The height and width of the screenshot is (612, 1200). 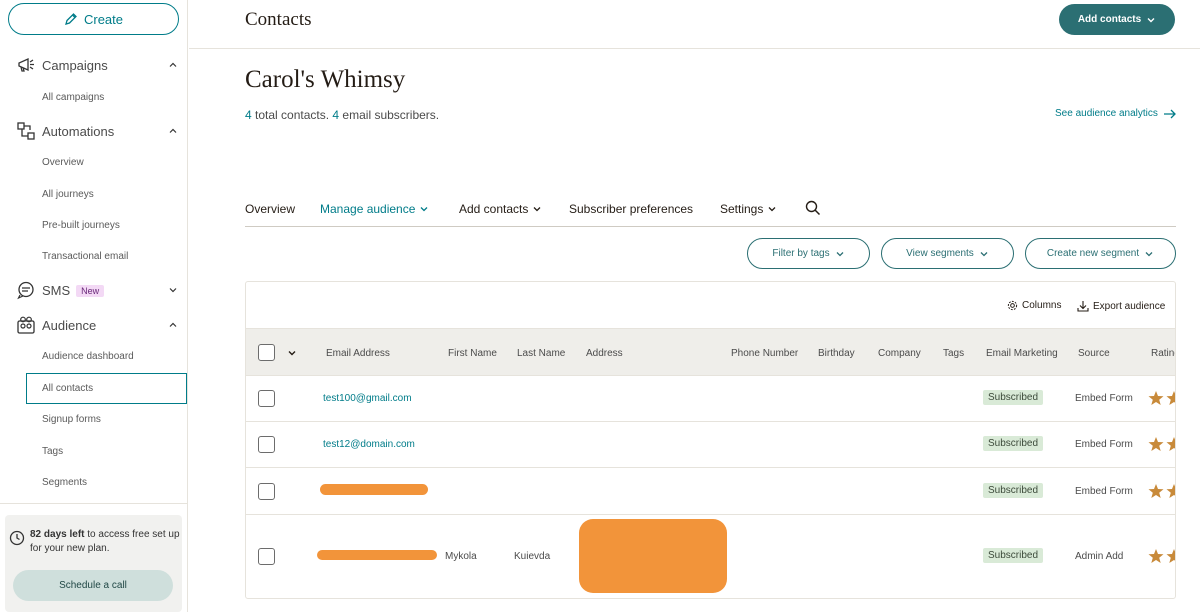 What do you see at coordinates (764, 353) in the screenshot?
I see `header-phone-number: Phone Number` at bounding box center [764, 353].